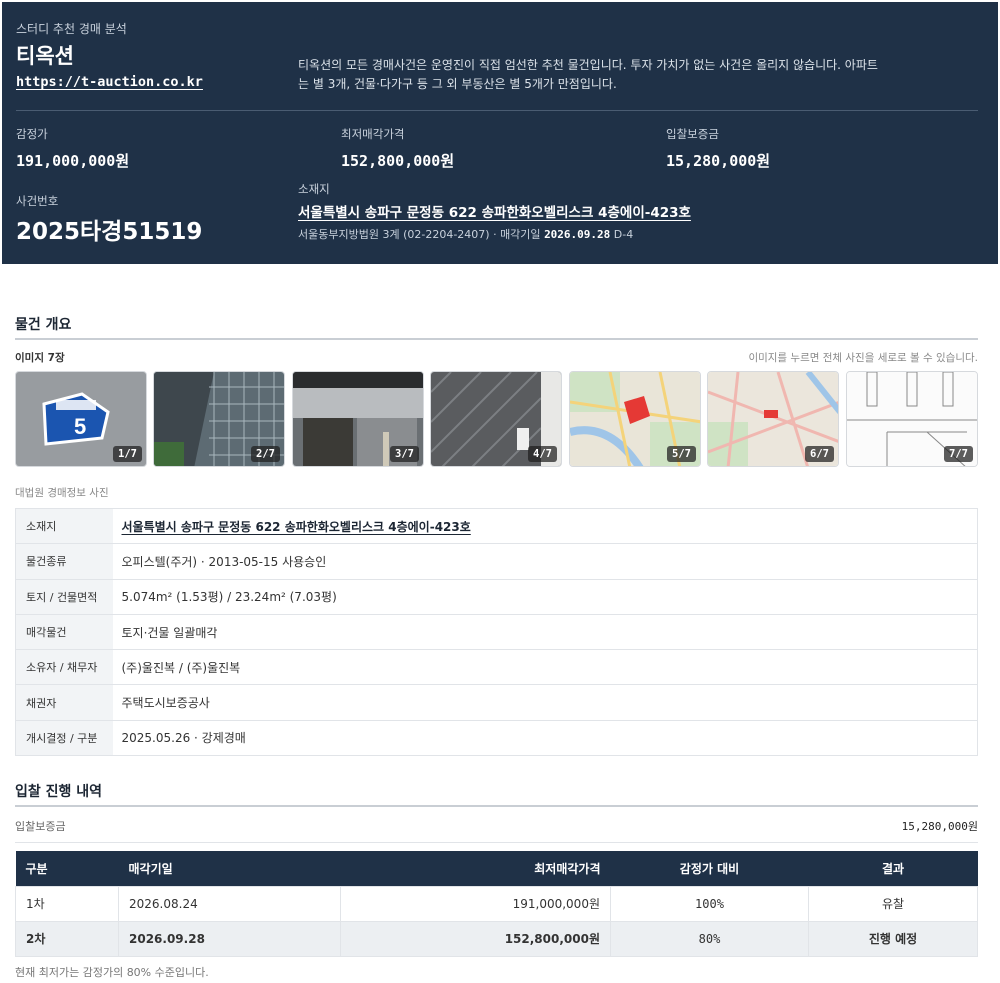  Describe the element at coordinates (577, 234) in the screenshot. I see `sale-date: 2026.09.28` at that location.